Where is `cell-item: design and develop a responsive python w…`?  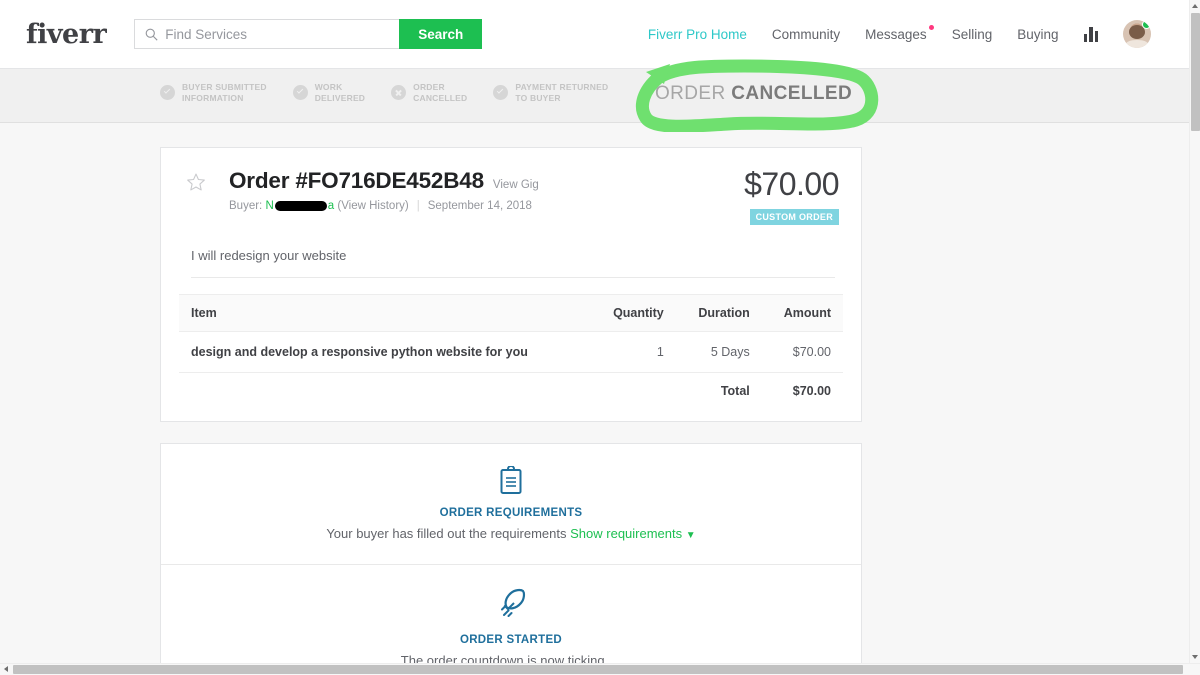
cell-item: design and develop a responsive python w… is located at coordinates (385, 352).